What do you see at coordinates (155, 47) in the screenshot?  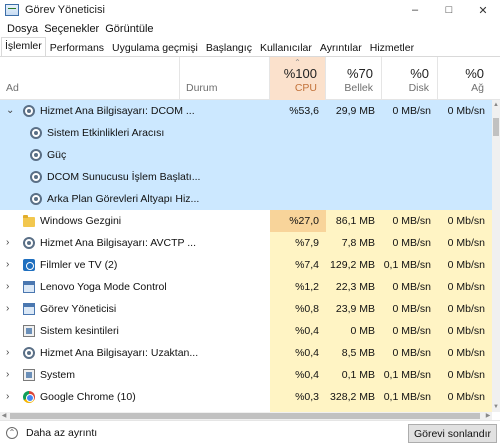 I see `tab-app-history: Uygulama geçmişi` at bounding box center [155, 47].